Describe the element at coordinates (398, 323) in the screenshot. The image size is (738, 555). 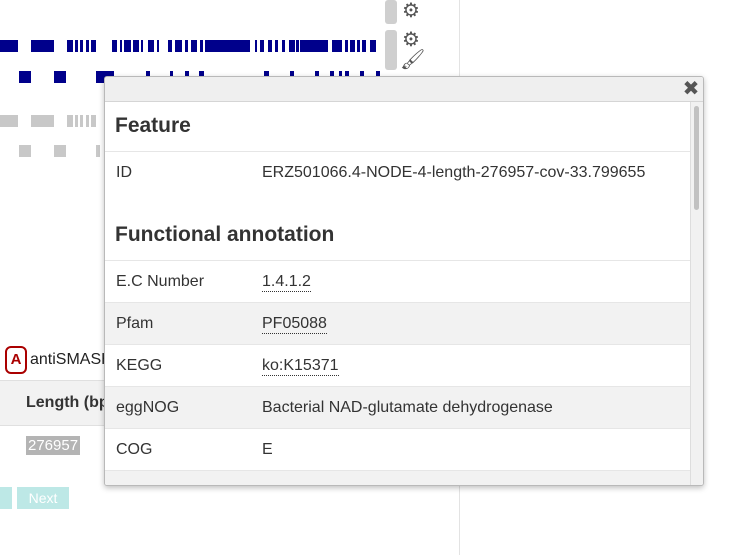
I see `annotation-row-pfam: Pfam PF05088` at that location.